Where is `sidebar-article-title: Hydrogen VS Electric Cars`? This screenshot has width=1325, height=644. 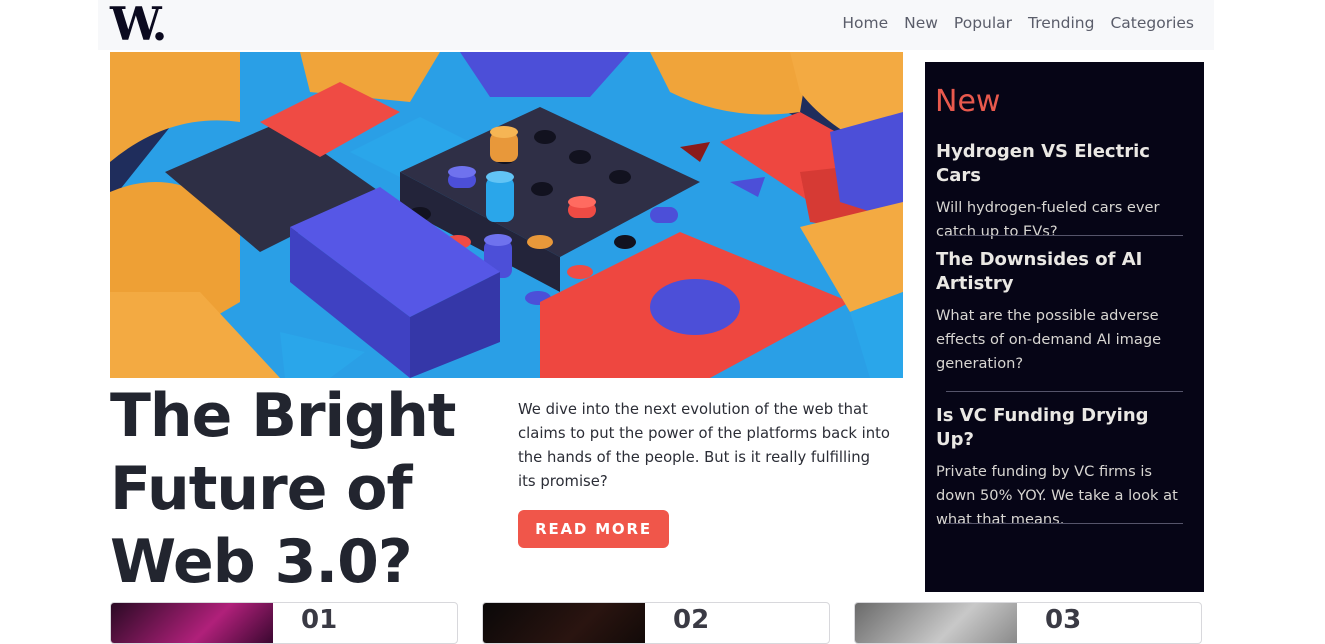
sidebar-article-title: Hydrogen VS Electric Cars is located at coordinates (1061, 164).